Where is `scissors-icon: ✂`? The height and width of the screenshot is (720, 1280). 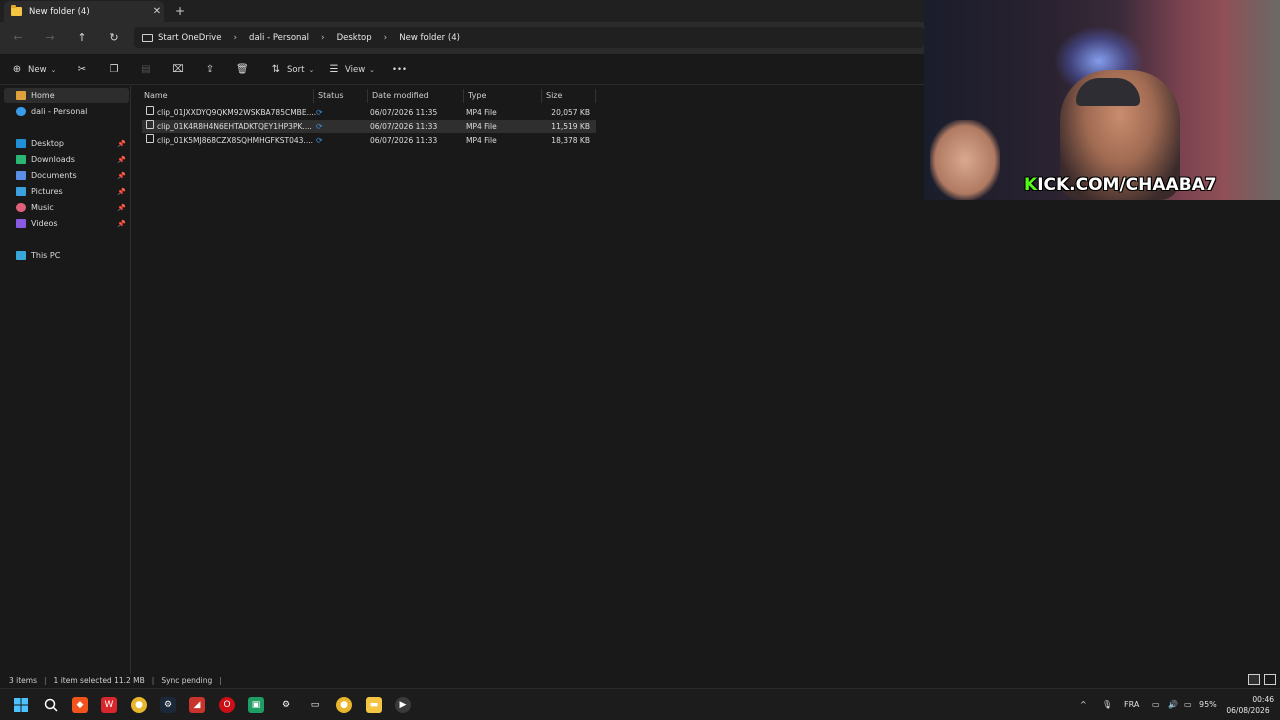 scissors-icon: ✂ is located at coordinates (82, 69).